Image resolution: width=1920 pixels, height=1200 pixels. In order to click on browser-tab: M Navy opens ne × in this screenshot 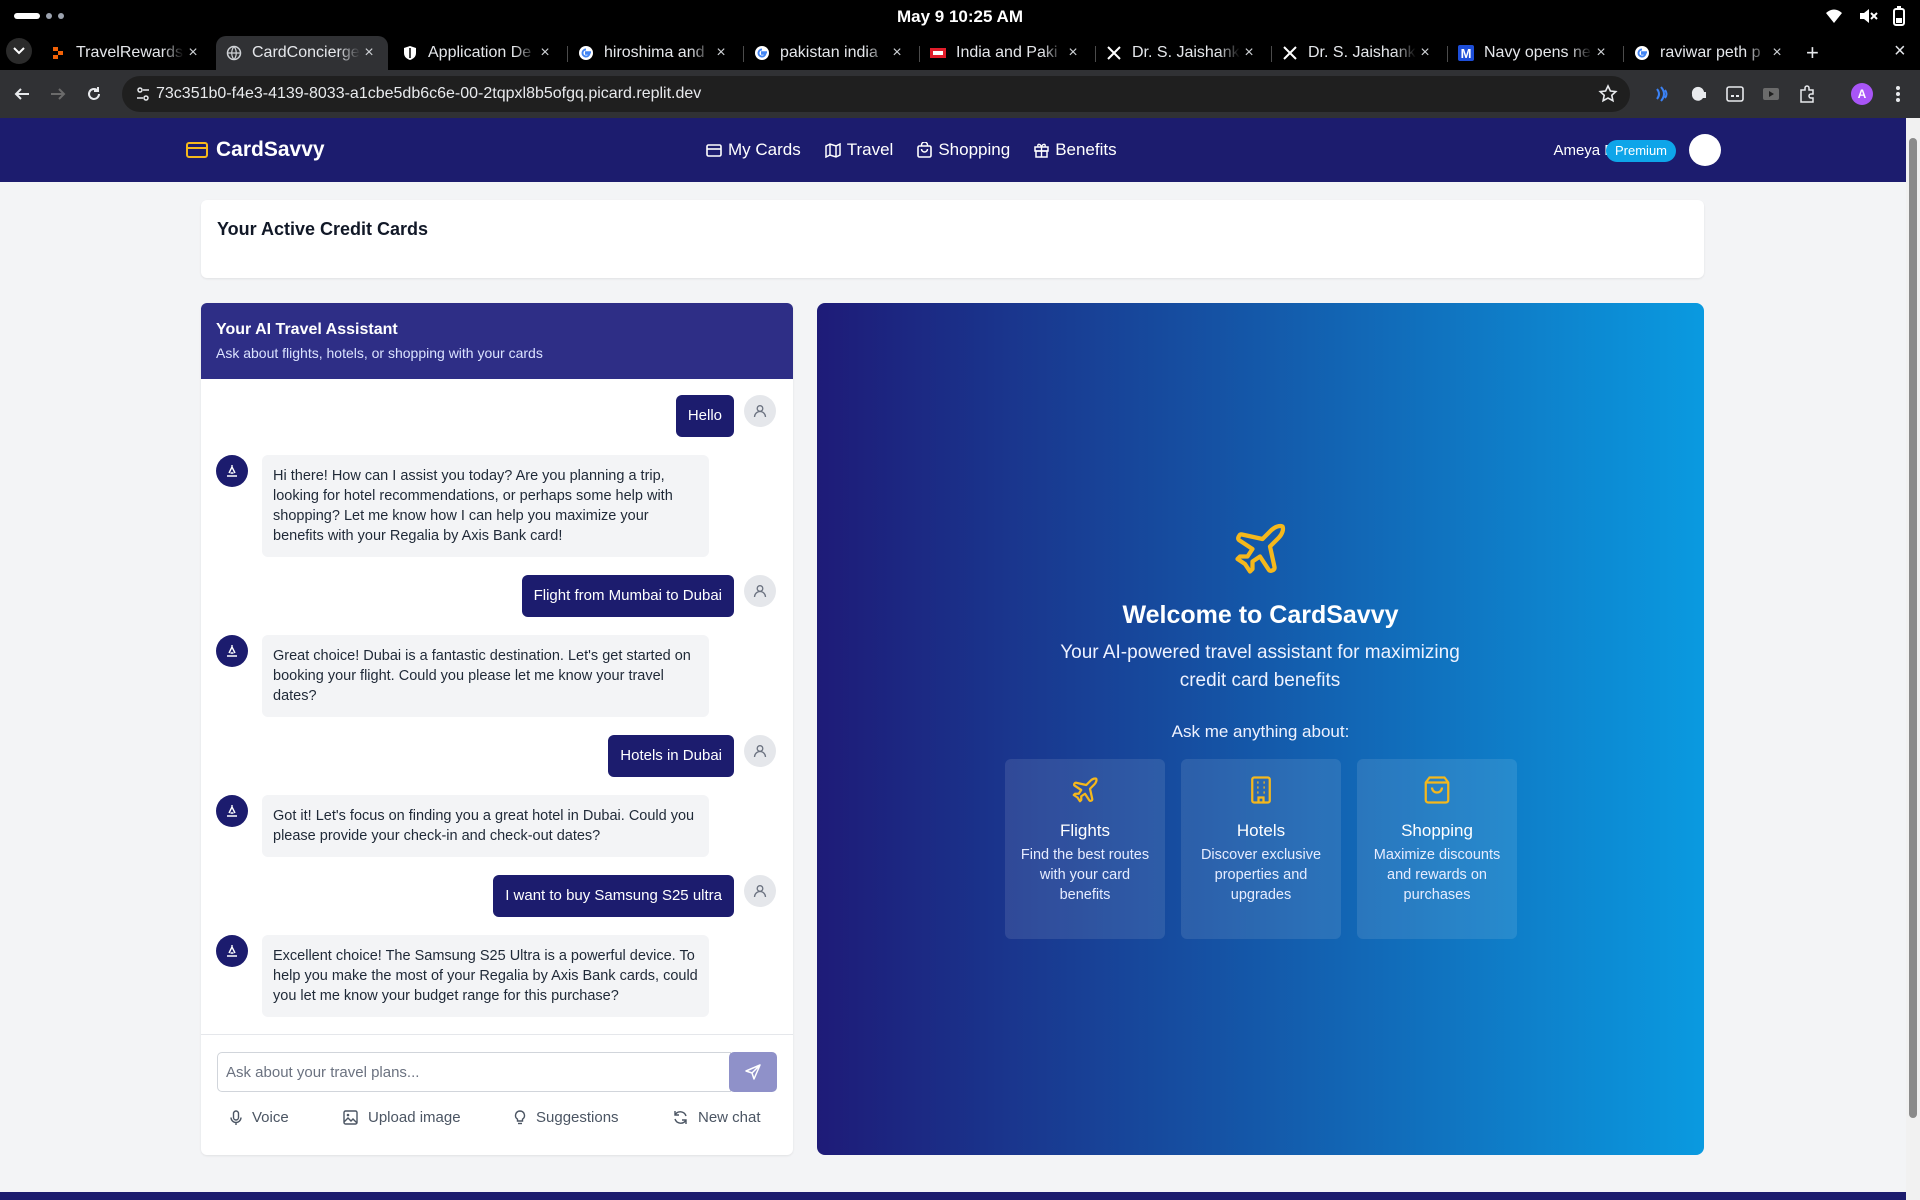, I will do `click(1534, 53)`.